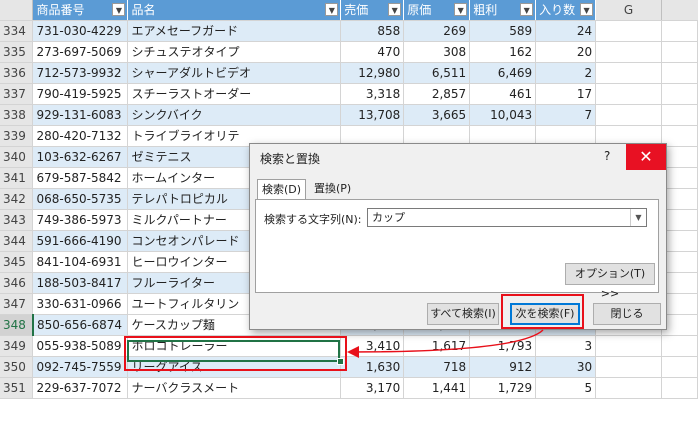  What do you see at coordinates (332, 188) in the screenshot?
I see `tab-replace: 置換(P)` at bounding box center [332, 188].